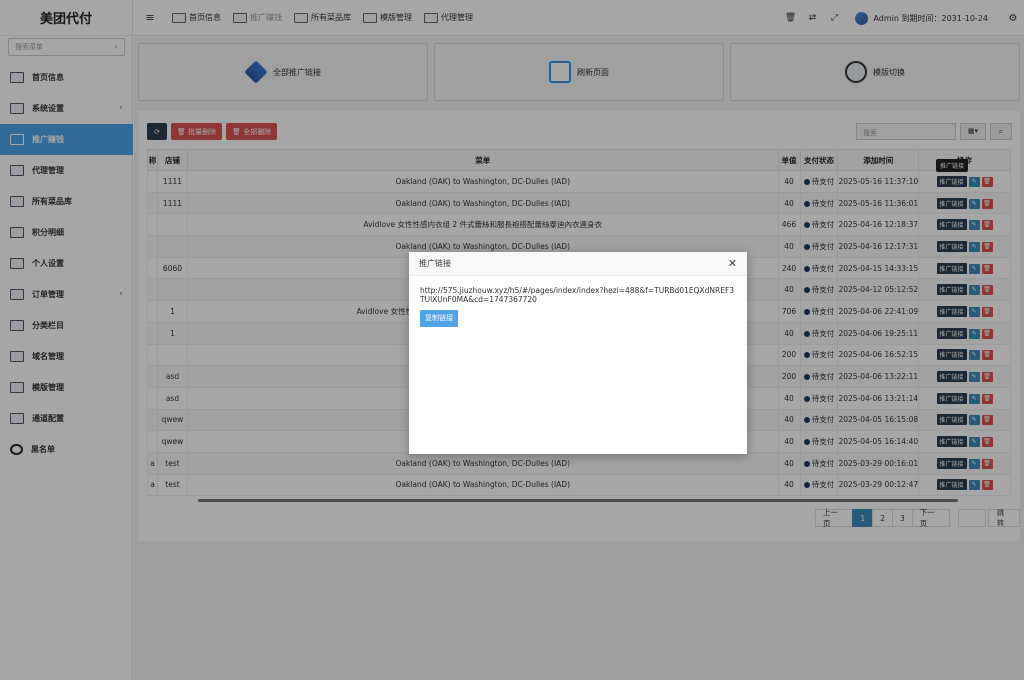 The image size is (1024, 680). I want to click on modal-title: 推广链接, so click(435, 263).